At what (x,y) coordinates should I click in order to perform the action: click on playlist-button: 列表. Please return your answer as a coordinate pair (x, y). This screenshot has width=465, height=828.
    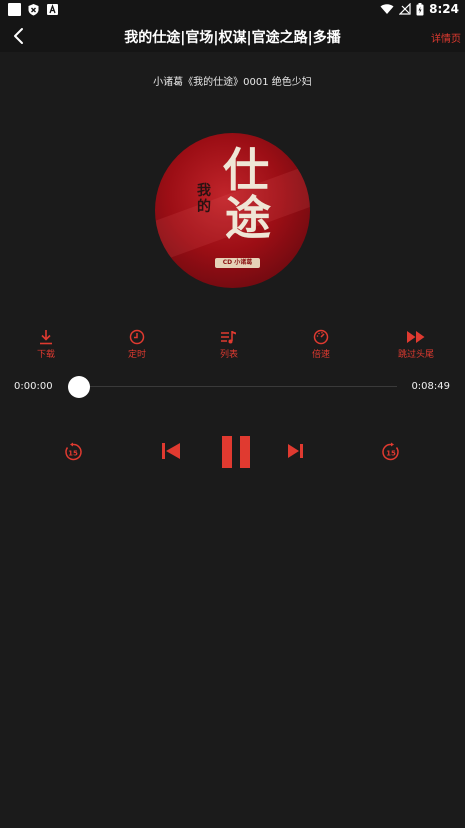
    Looking at the image, I should click on (229, 344).